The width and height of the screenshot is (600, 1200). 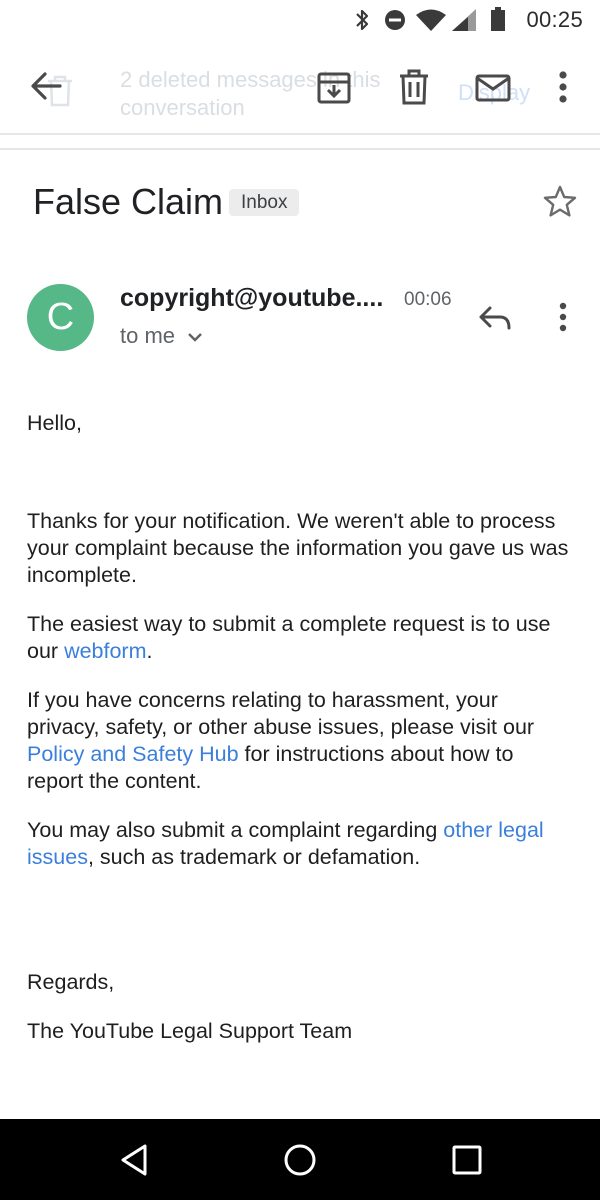 I want to click on message-more-icon, so click(x=563, y=317).